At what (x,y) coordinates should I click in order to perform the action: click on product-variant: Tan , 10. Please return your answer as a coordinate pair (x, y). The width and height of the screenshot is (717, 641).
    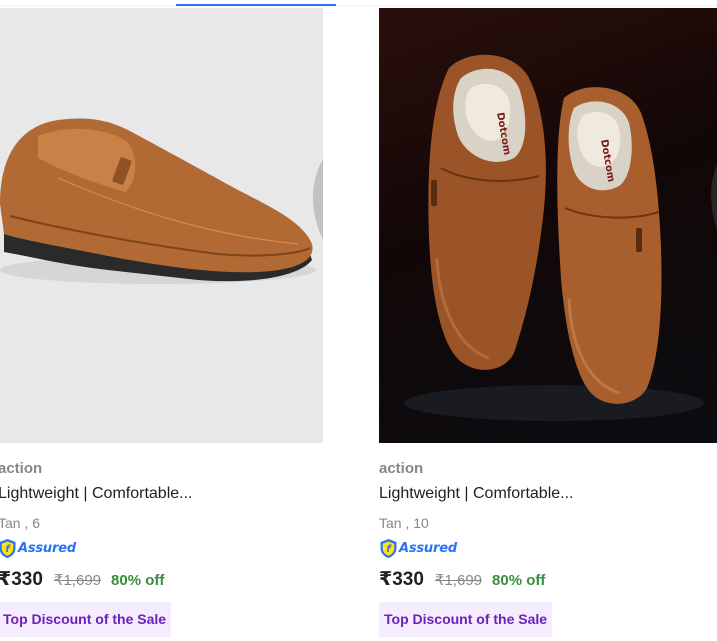
    Looking at the image, I should click on (404, 523).